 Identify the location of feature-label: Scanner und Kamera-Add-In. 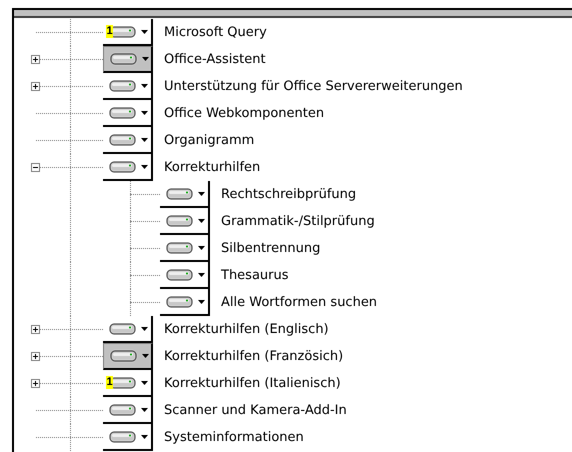
(255, 410).